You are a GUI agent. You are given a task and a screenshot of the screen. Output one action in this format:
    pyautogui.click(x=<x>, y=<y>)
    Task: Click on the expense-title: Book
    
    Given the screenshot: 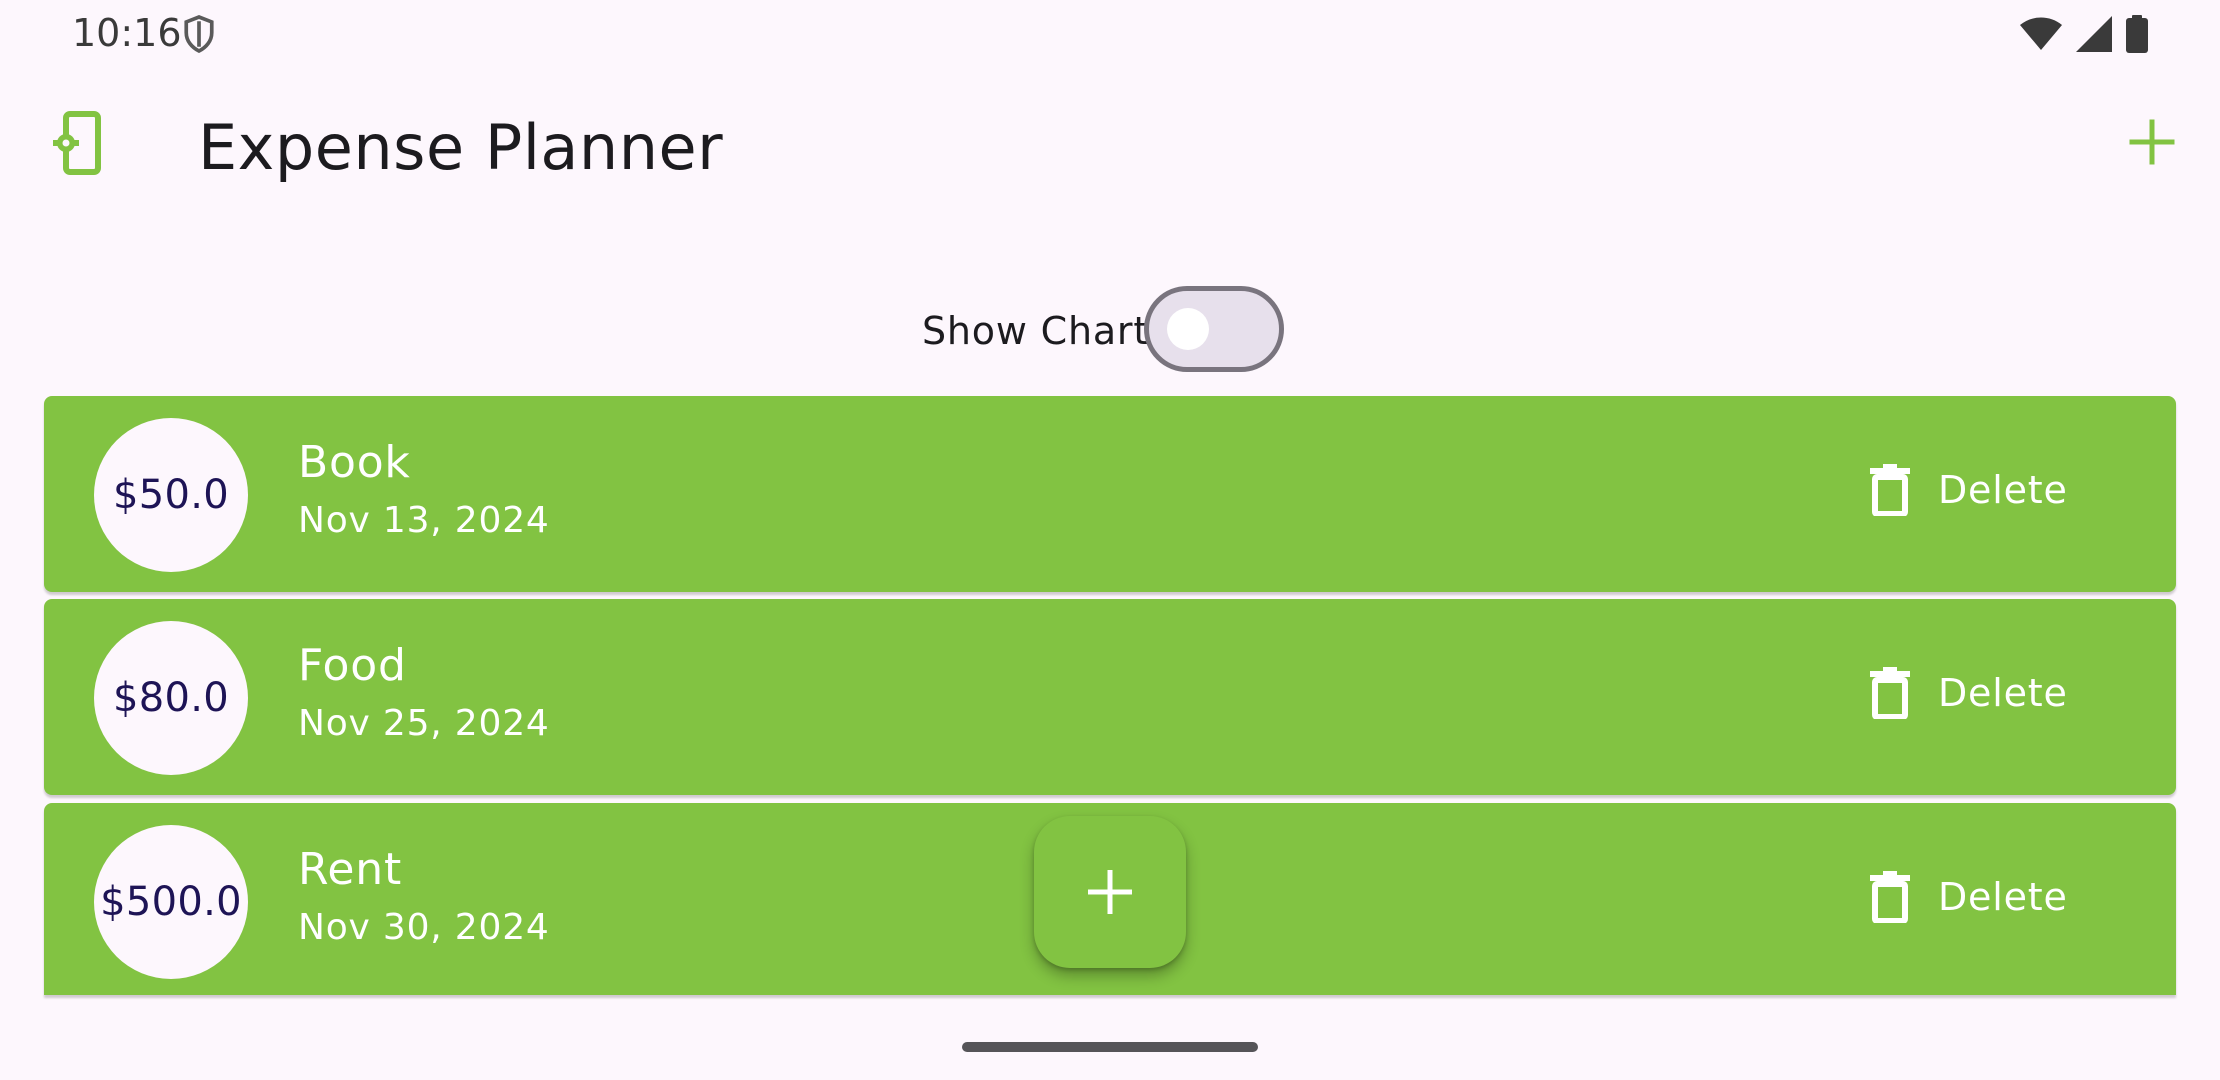 What is the action you would take?
    pyautogui.click(x=354, y=462)
    